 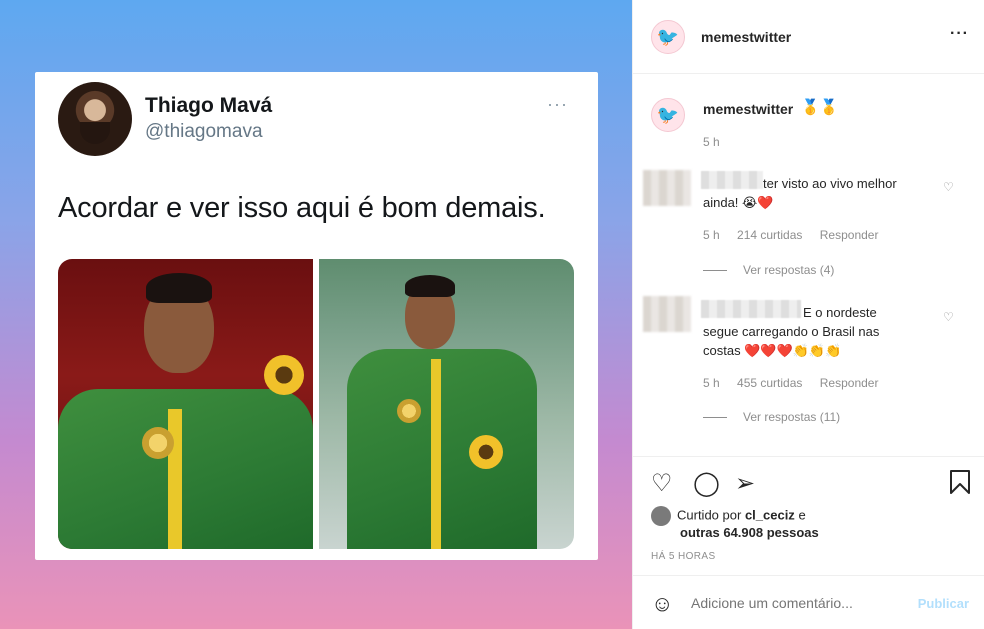 What do you see at coordinates (185, 404) in the screenshot?
I see `photo-boxer` at bounding box center [185, 404].